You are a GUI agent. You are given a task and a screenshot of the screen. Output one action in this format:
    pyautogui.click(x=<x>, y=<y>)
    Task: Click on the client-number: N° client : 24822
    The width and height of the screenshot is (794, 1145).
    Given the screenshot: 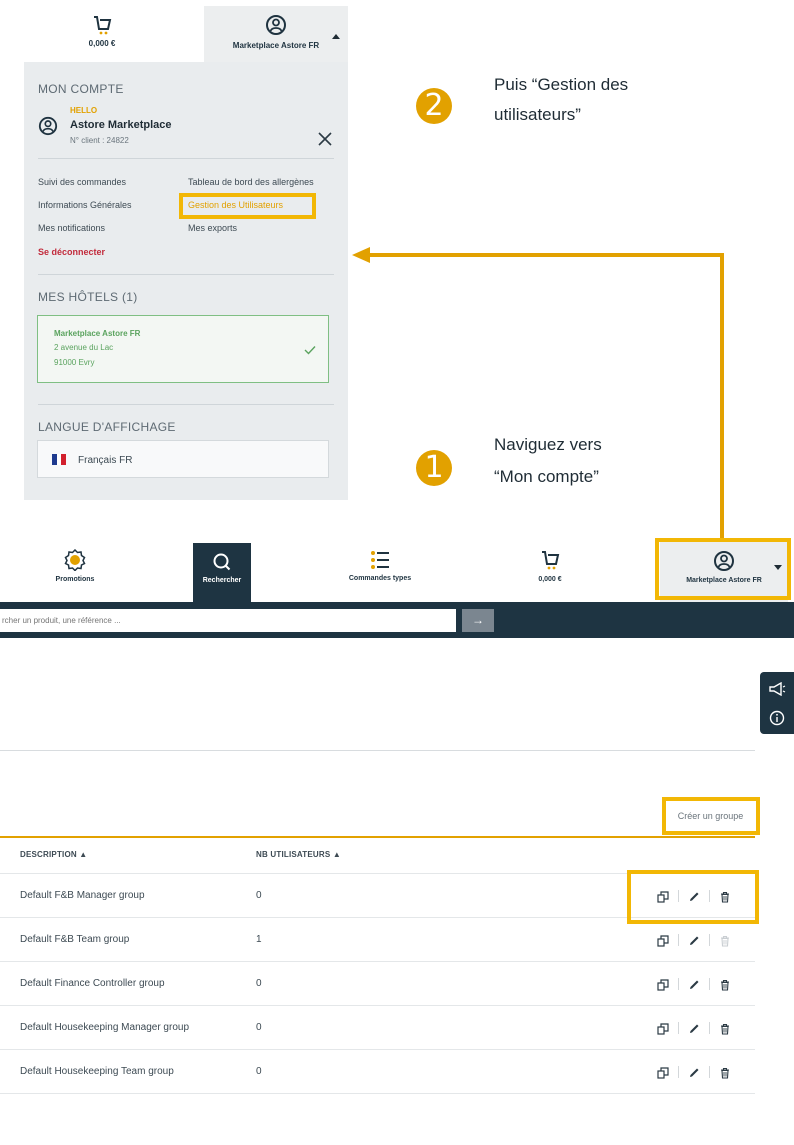 What is the action you would take?
    pyautogui.click(x=99, y=140)
    